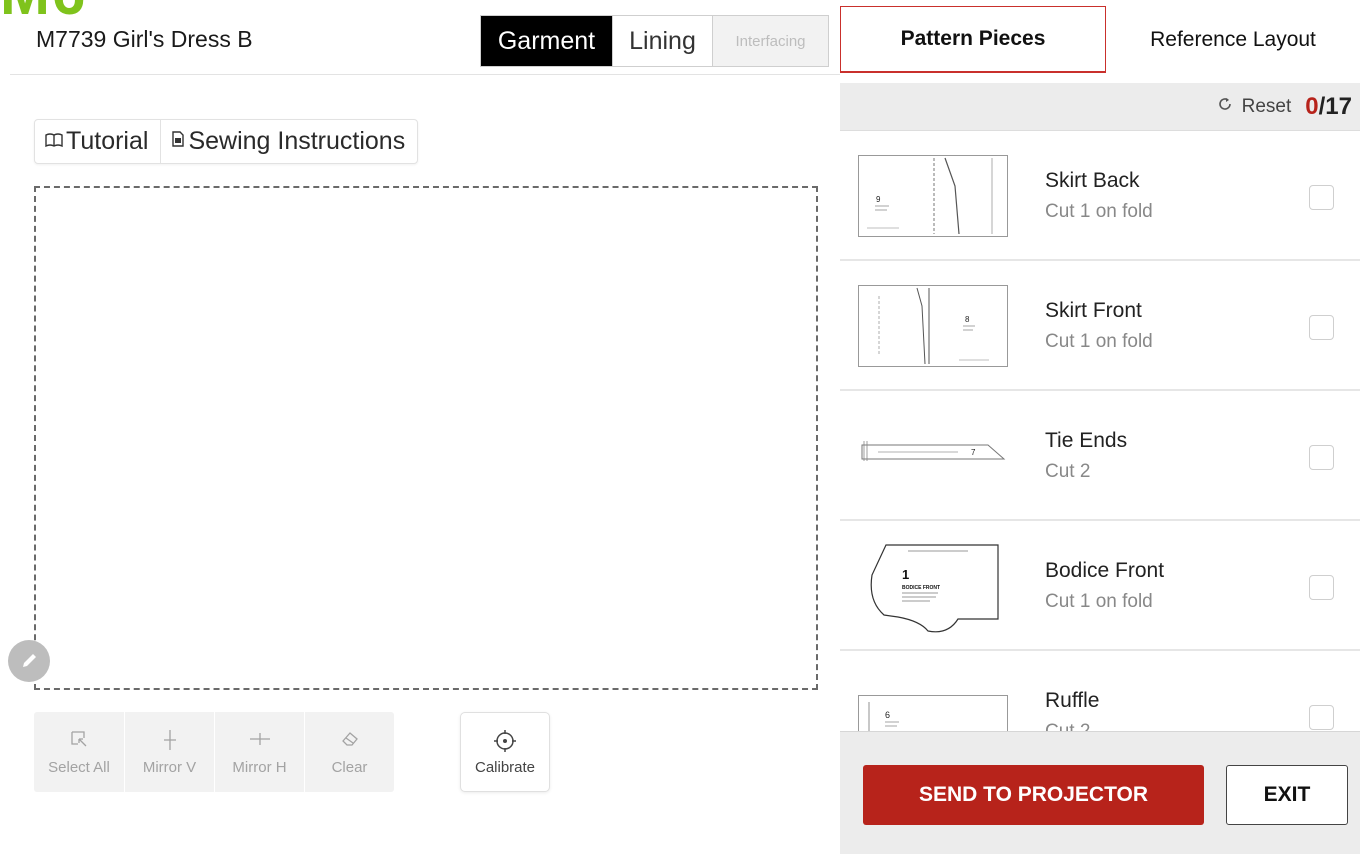  Describe the element at coordinates (933, 196) in the screenshot. I see `pattern-thumbnail: 9` at that location.